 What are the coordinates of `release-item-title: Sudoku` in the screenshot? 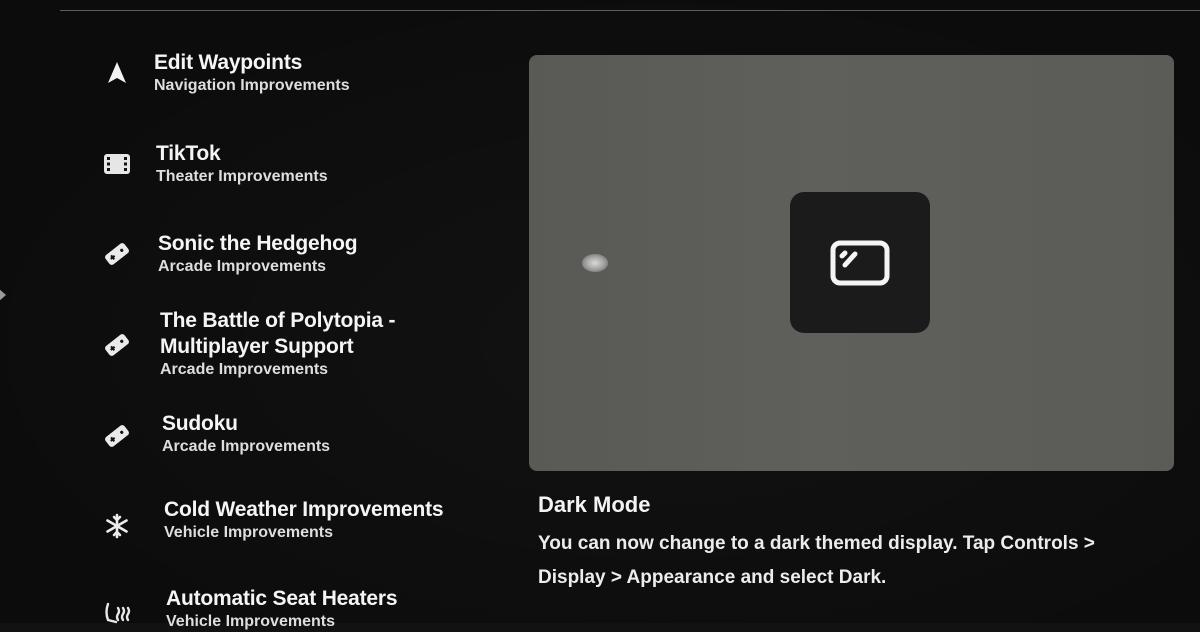 It's located at (200, 423).